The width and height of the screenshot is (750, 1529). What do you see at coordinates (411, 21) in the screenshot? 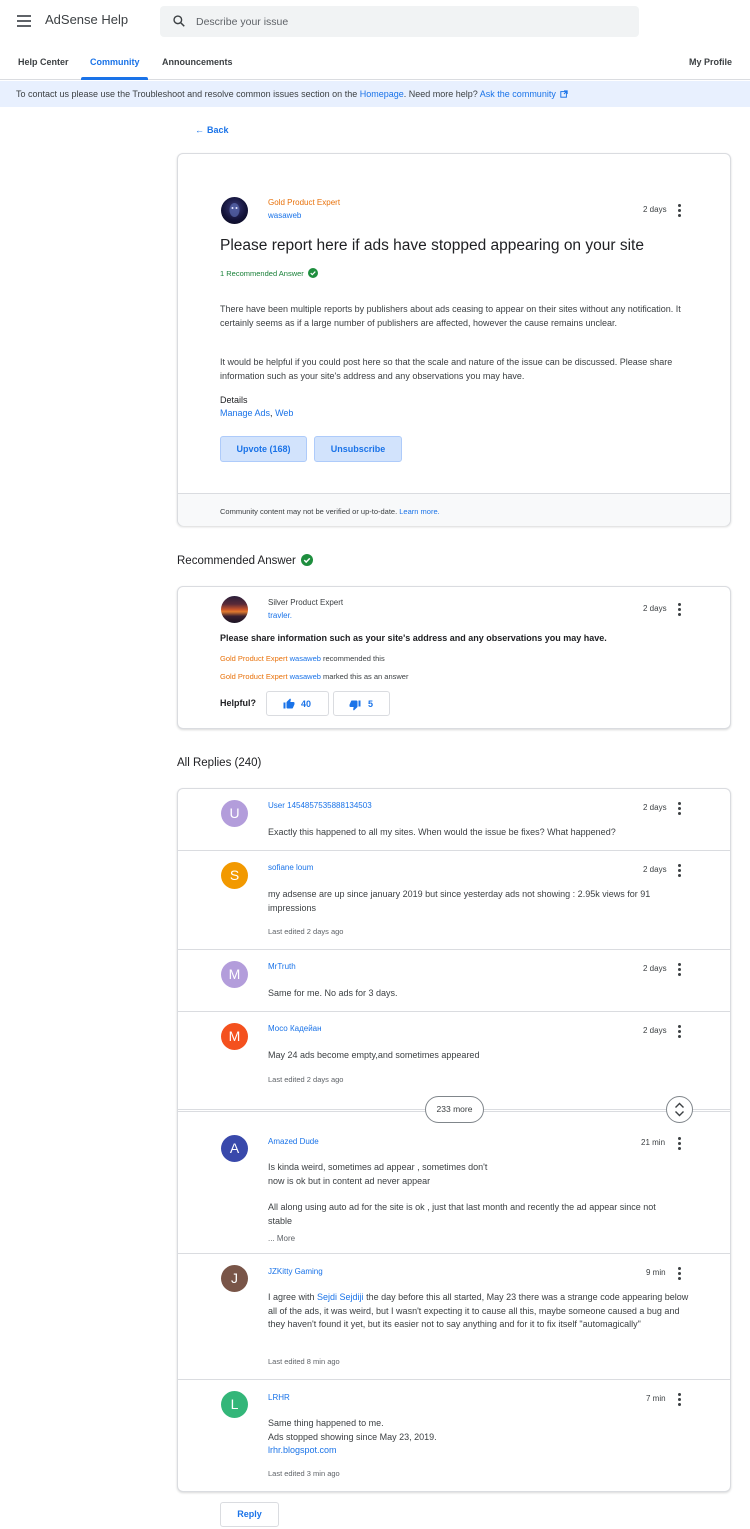
I see `search-input` at bounding box center [411, 21].